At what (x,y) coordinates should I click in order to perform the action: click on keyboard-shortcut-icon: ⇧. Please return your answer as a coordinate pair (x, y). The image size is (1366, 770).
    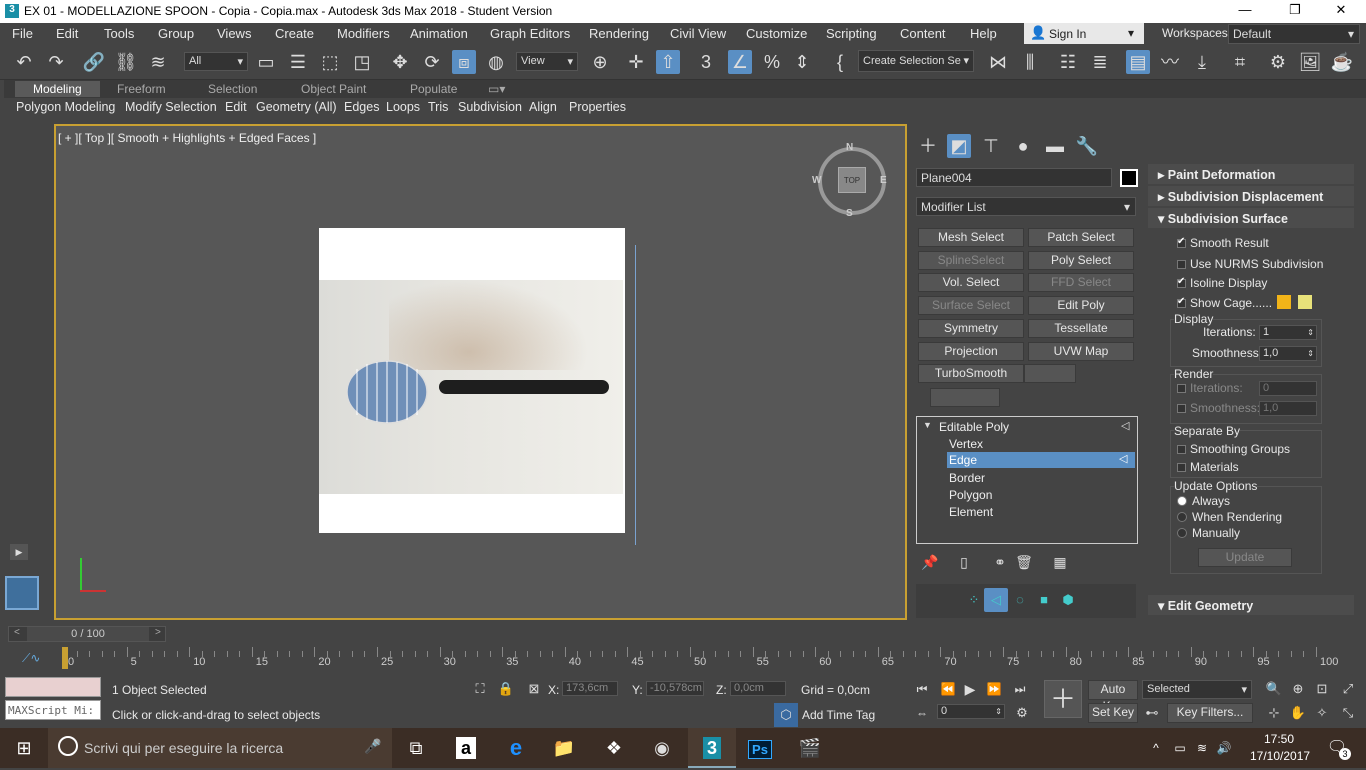
    Looking at the image, I should click on (668, 62).